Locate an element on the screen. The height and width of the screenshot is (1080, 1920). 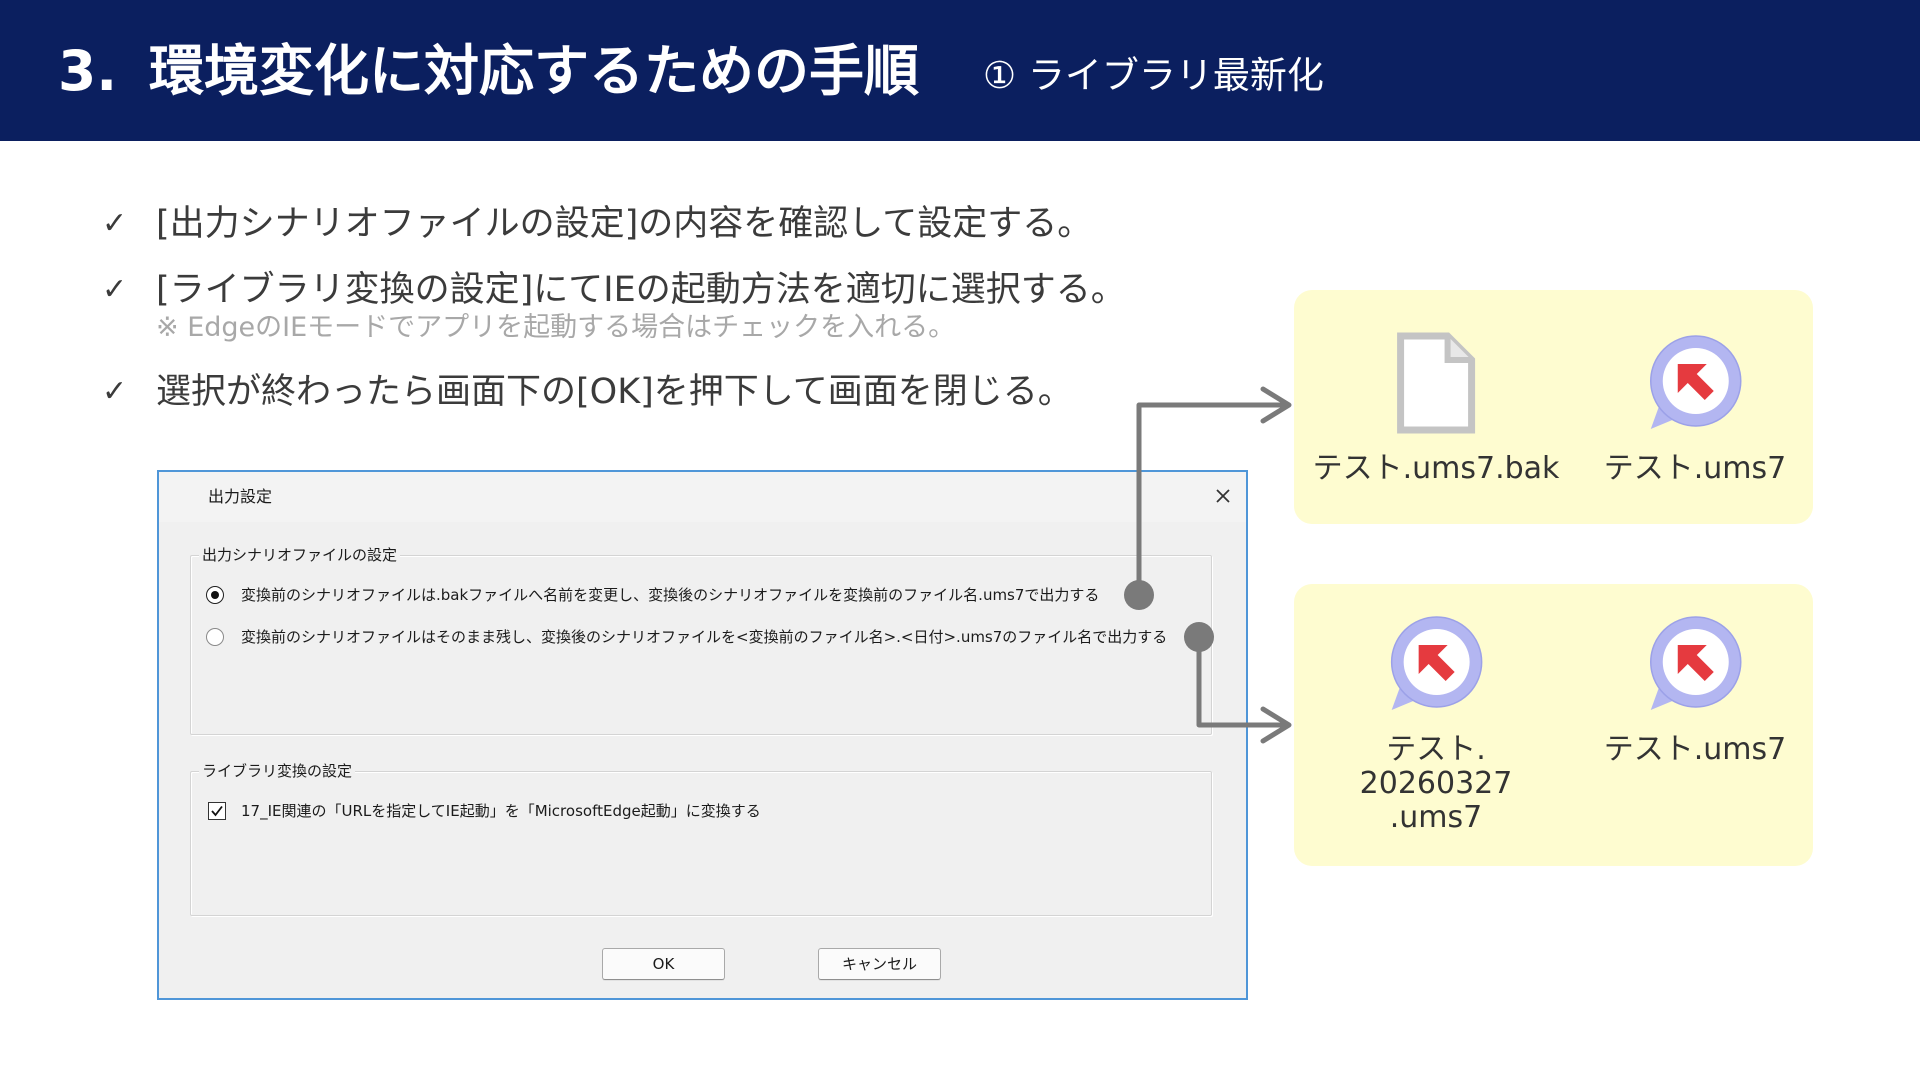
bullet-item: ✓ 選択が終わったら画面下の[OK]を押下して画面を閉じる。 is located at coordinates (587, 392).